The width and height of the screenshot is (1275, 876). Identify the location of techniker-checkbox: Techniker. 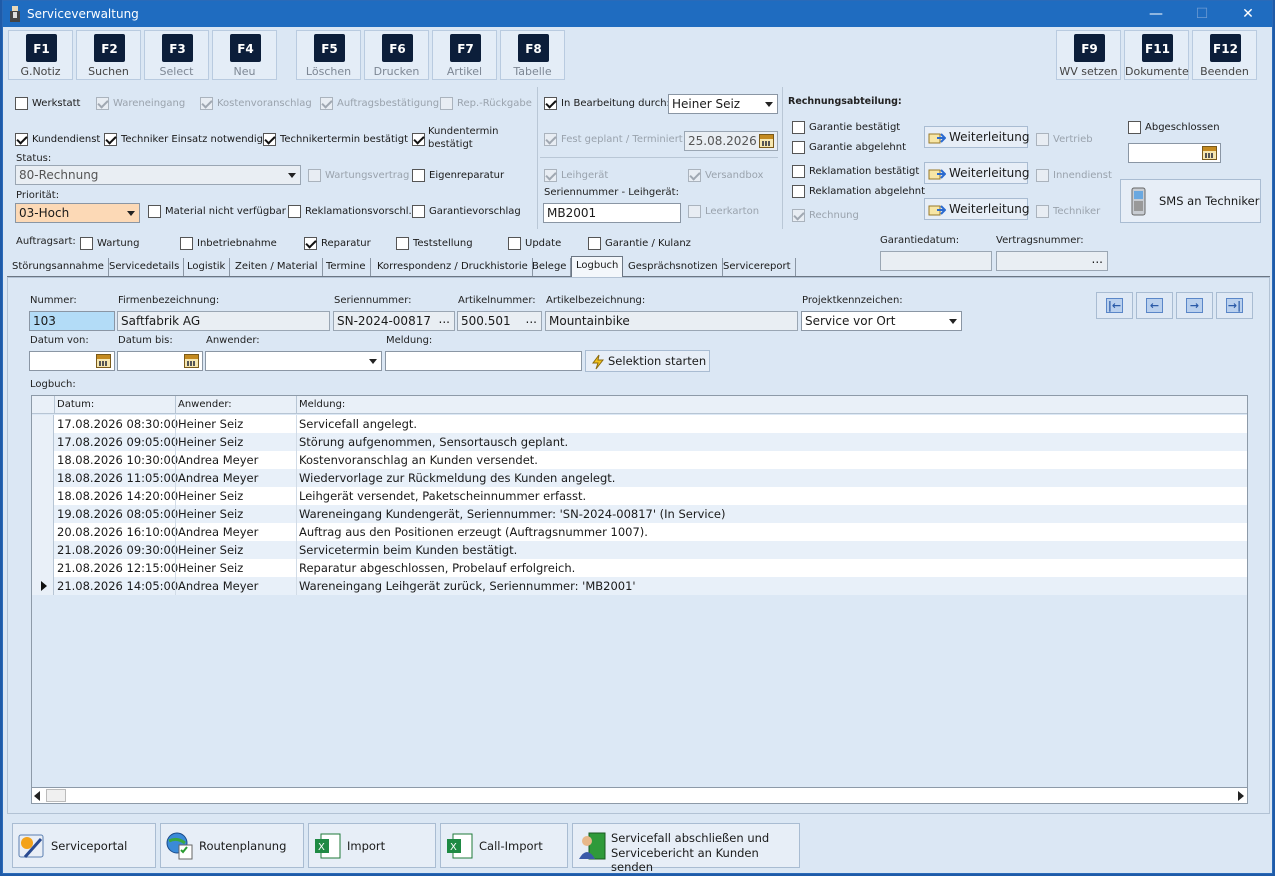
(1068, 211).